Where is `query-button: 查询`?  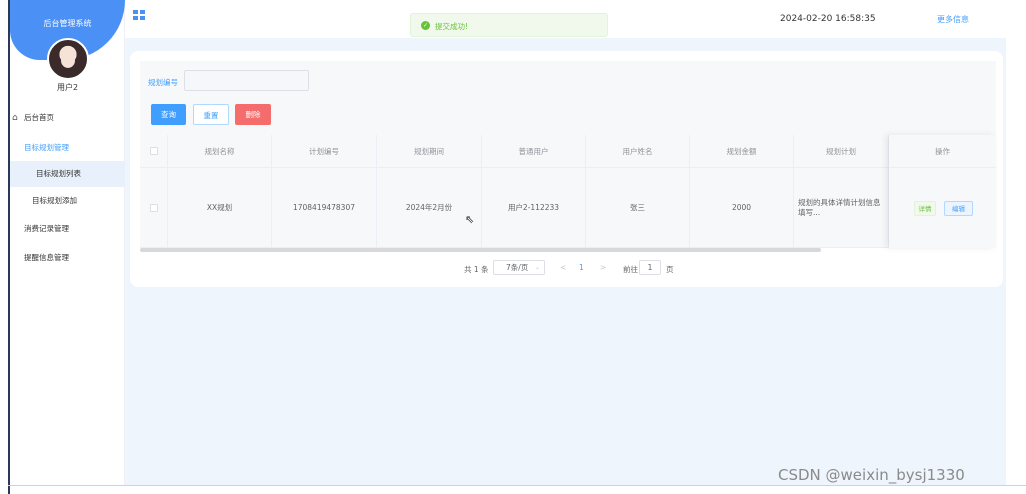 query-button: 查询 is located at coordinates (168, 114).